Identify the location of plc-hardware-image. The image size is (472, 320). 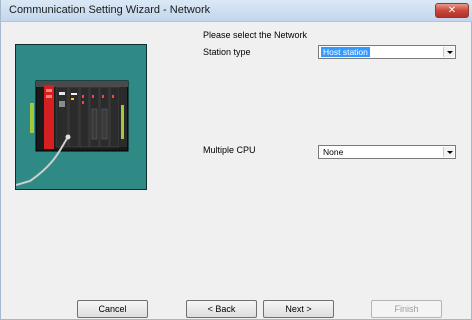
(81, 117).